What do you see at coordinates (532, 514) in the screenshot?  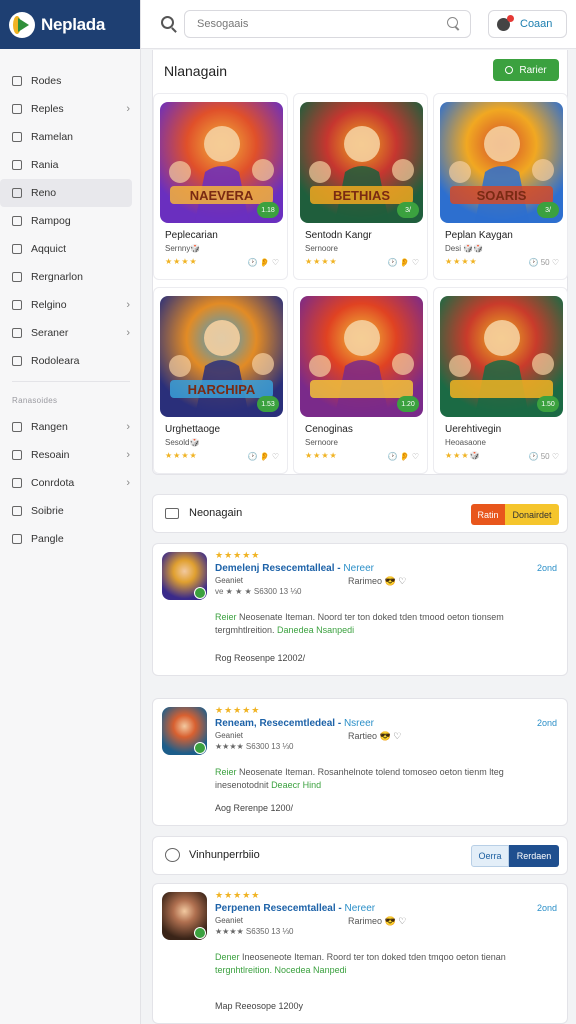 I see `tab-filter-b: Donairdet` at bounding box center [532, 514].